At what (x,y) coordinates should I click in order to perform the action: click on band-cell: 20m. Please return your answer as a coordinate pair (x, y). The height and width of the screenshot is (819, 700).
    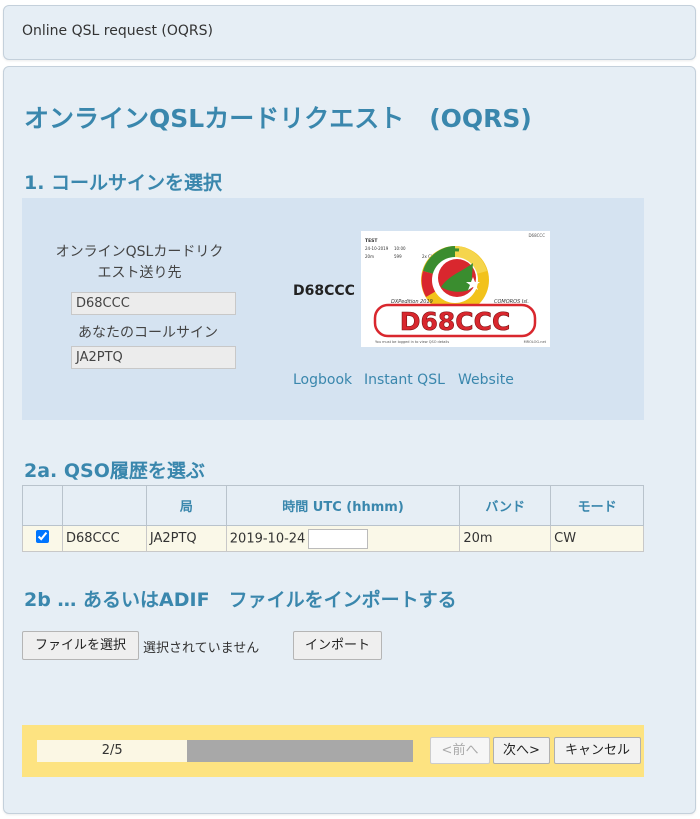
    Looking at the image, I should click on (505, 538).